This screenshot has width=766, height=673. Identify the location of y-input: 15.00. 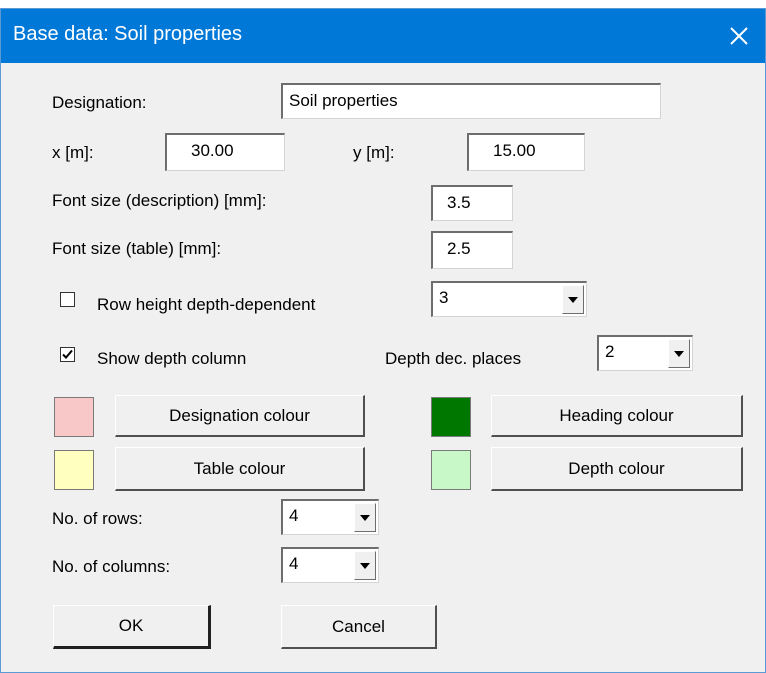
(526, 152).